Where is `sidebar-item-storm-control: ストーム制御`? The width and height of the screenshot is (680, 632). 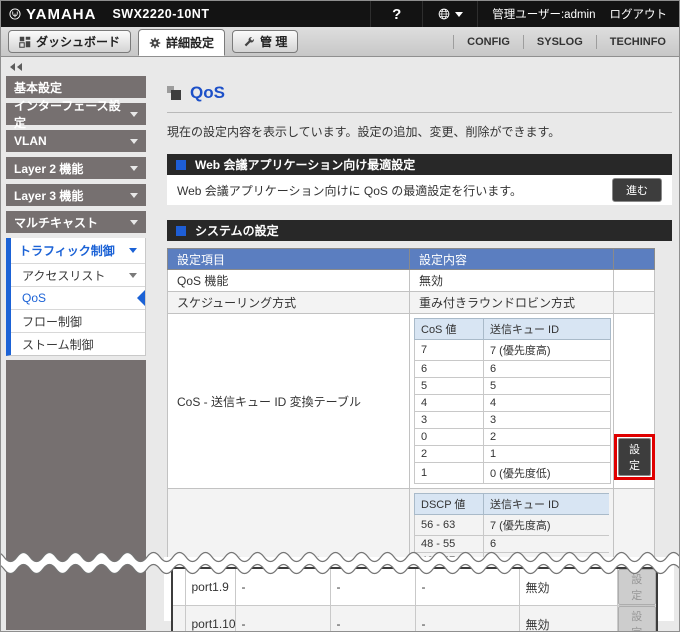
sidebar-item-storm-control: ストーム制御 is located at coordinates (78, 343).